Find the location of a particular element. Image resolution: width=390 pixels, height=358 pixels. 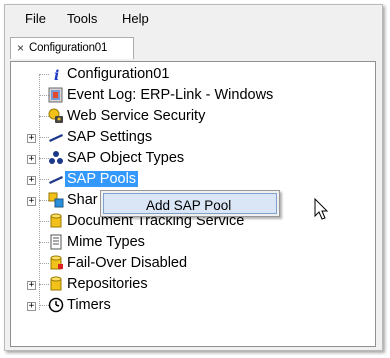

tab-configuration01: × Configuration01 is located at coordinates (72, 48).